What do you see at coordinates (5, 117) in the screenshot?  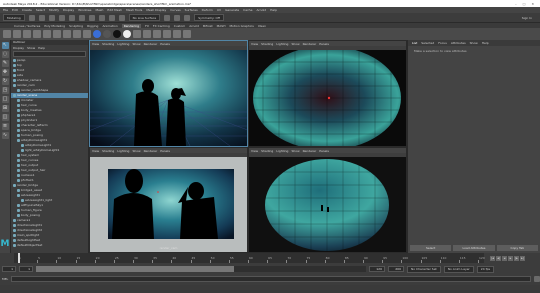 I see `layout-two-icon: ◫` at bounding box center [5, 117].